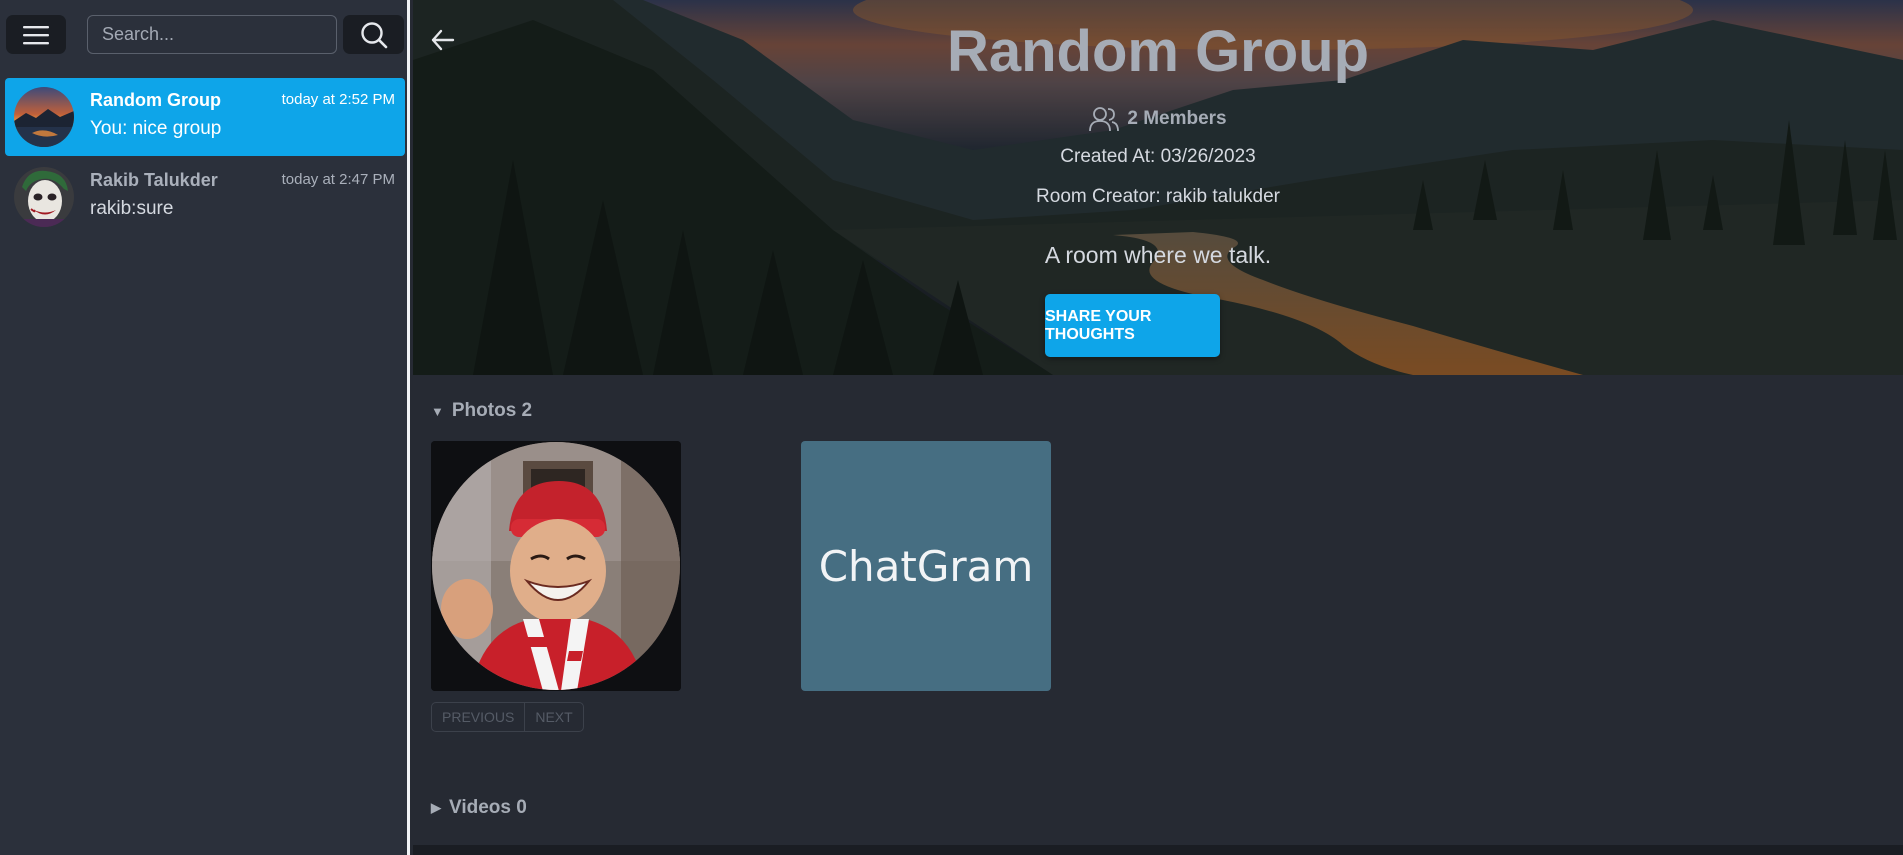 The width and height of the screenshot is (1903, 855). What do you see at coordinates (156, 128) in the screenshot?
I see `chat-preview: You: nice group` at bounding box center [156, 128].